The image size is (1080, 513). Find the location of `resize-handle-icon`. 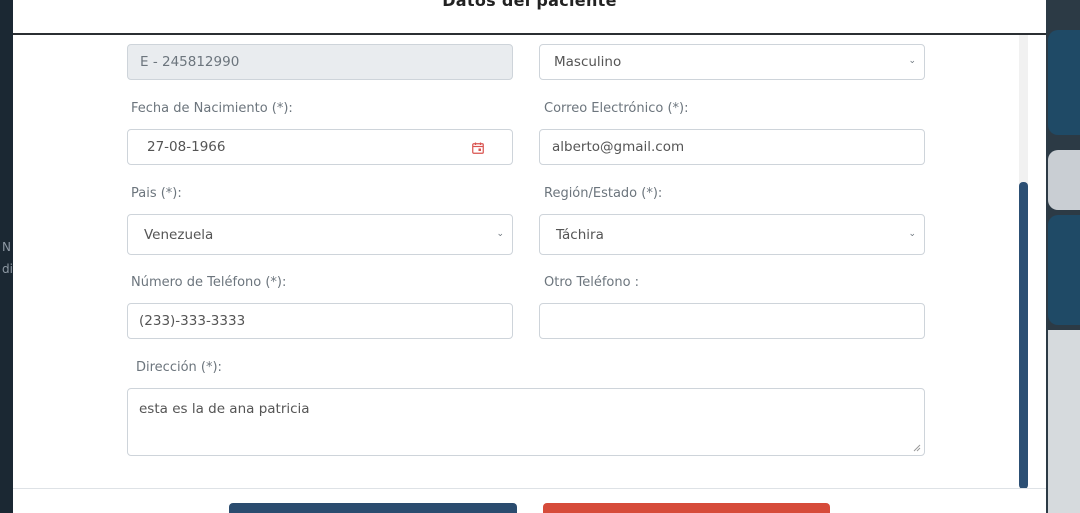

resize-handle-icon is located at coordinates (917, 448).